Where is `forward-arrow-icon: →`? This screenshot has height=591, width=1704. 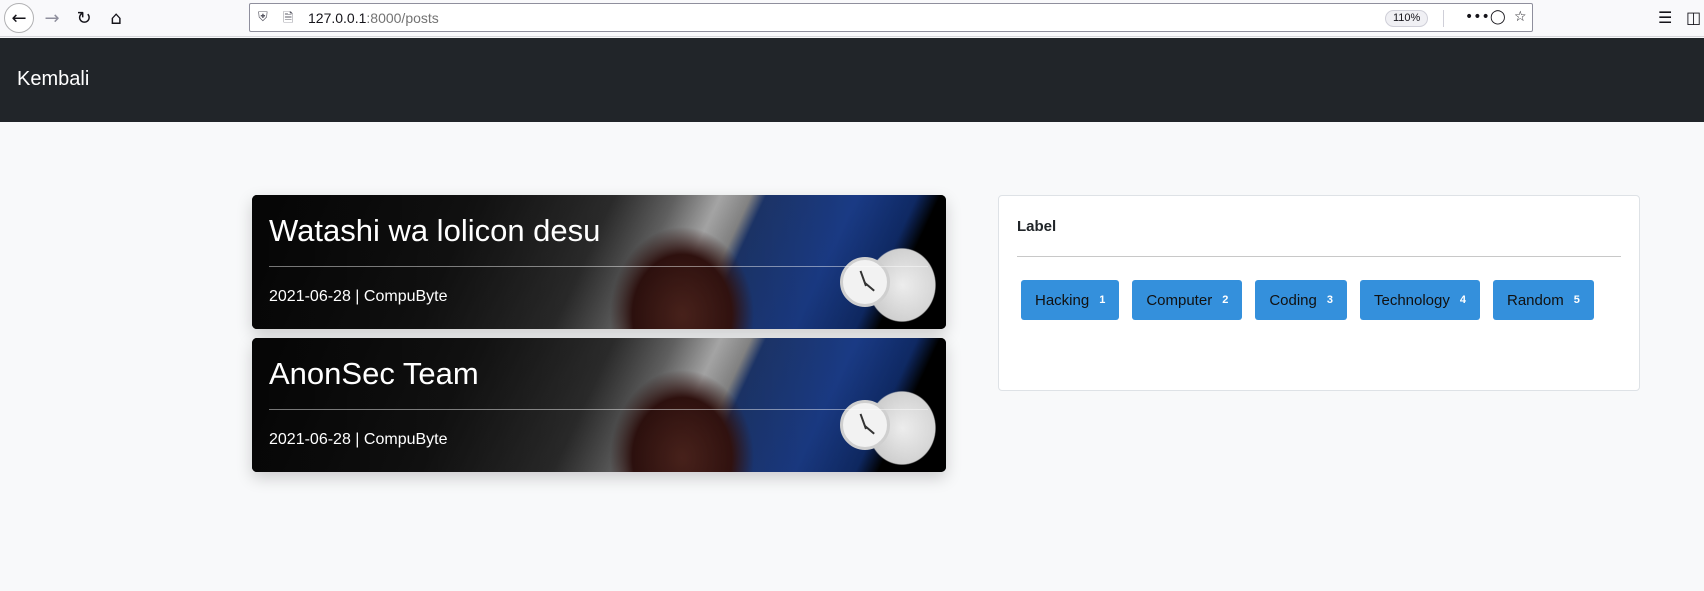
forward-arrow-icon: → is located at coordinates (52, 18).